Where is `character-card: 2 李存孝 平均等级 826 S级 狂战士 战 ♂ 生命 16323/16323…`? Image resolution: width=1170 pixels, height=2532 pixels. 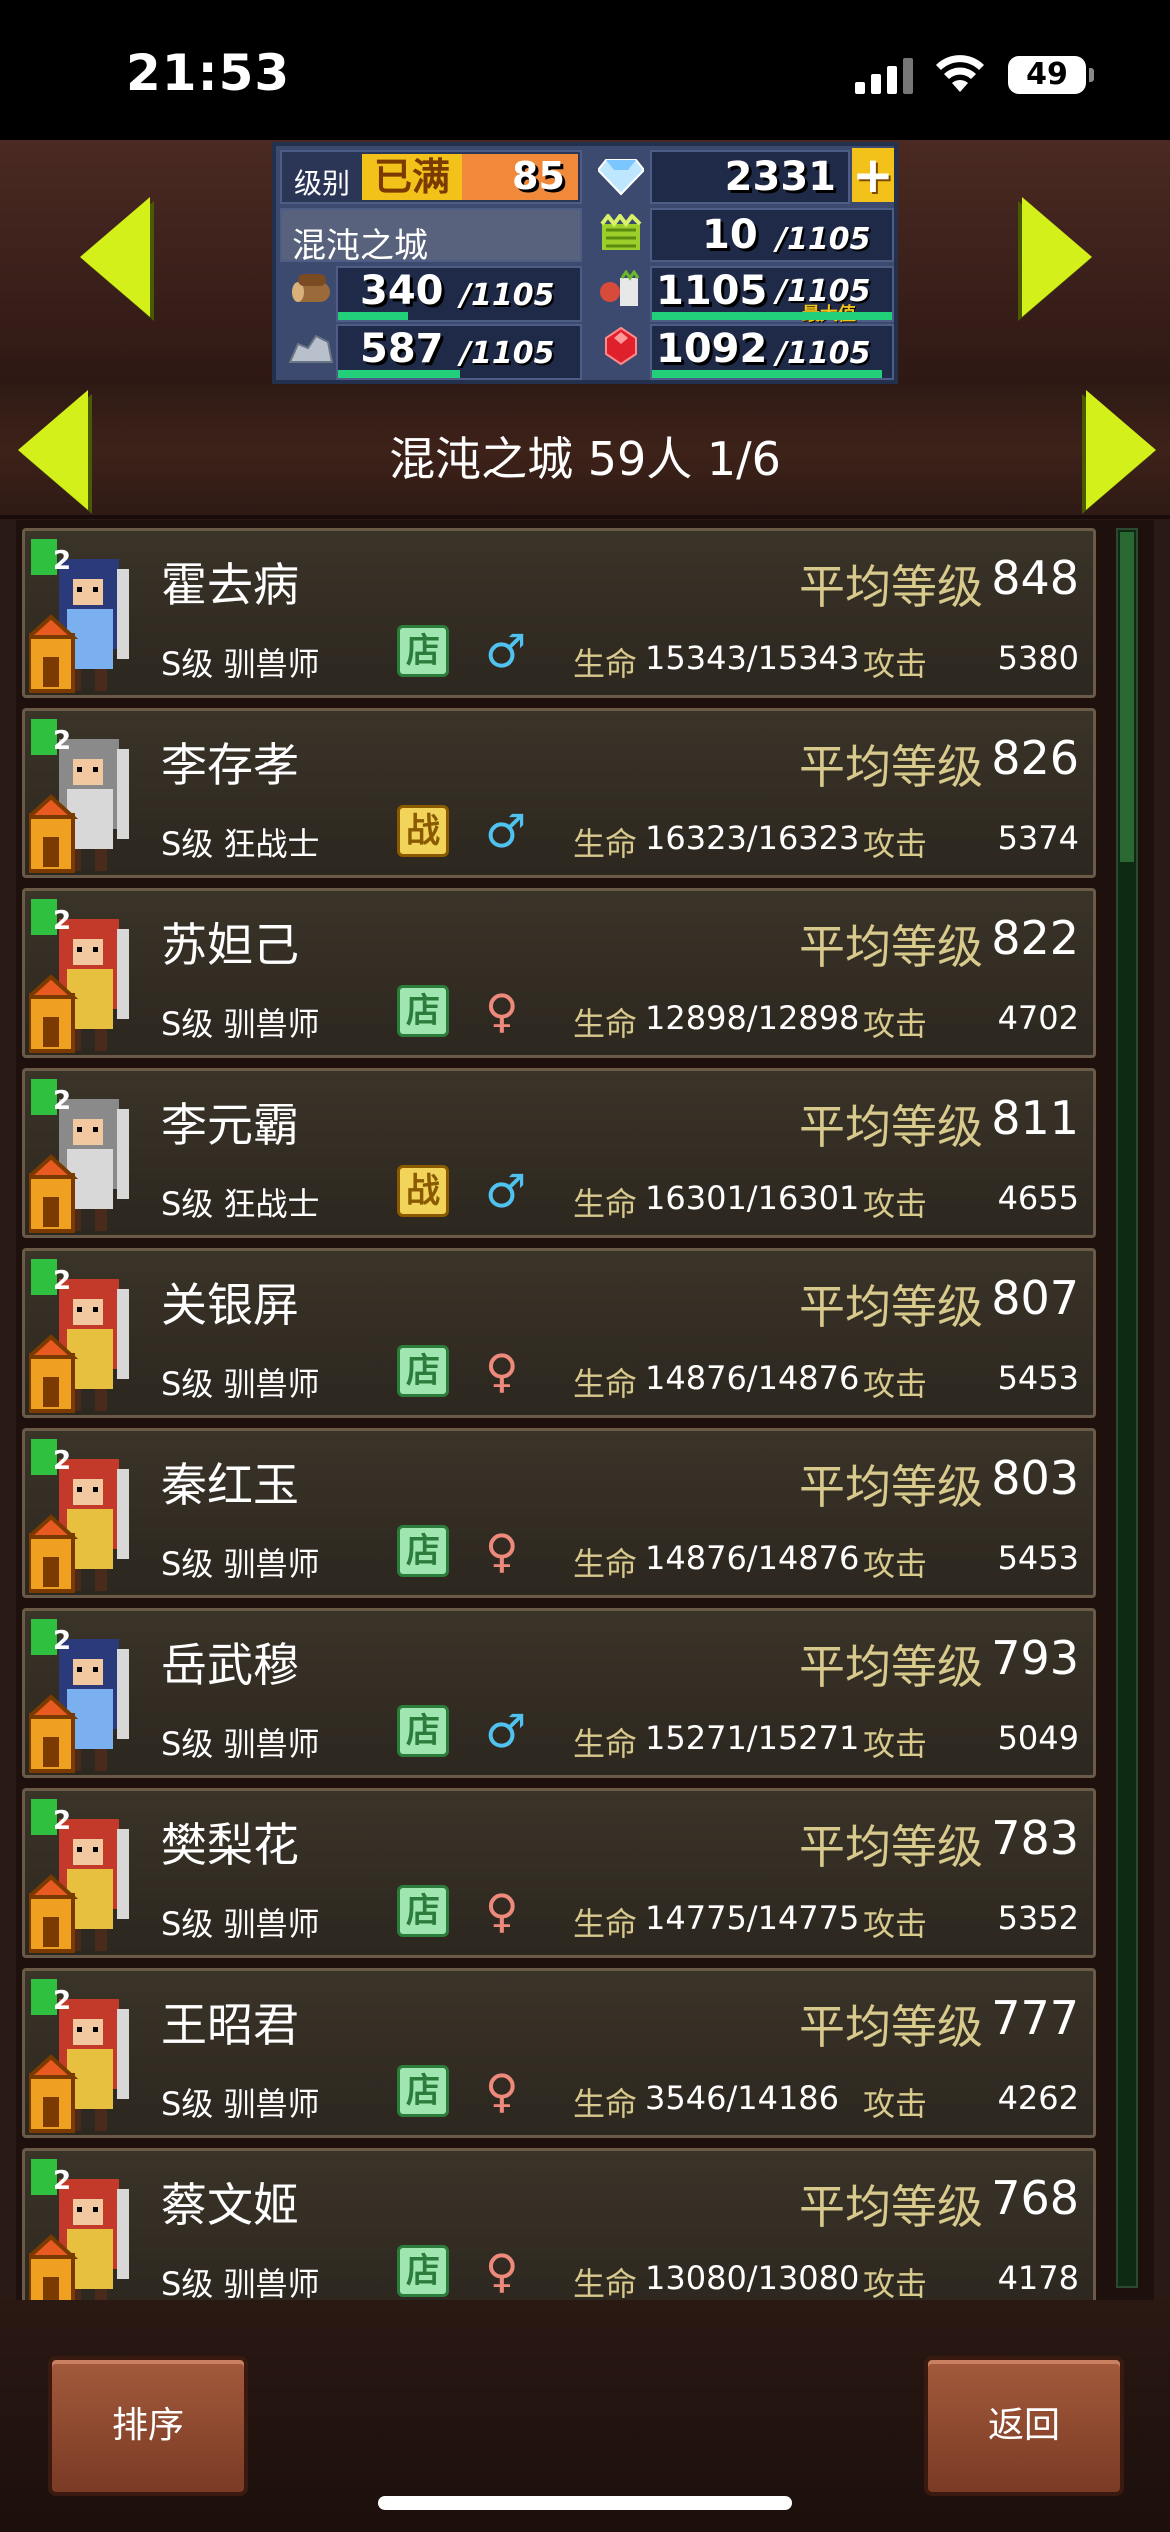
character-card: 2 李存孝 平均等级 826 S级 狂战士 战 ♂ 生命 16323/16323… is located at coordinates (559, 793).